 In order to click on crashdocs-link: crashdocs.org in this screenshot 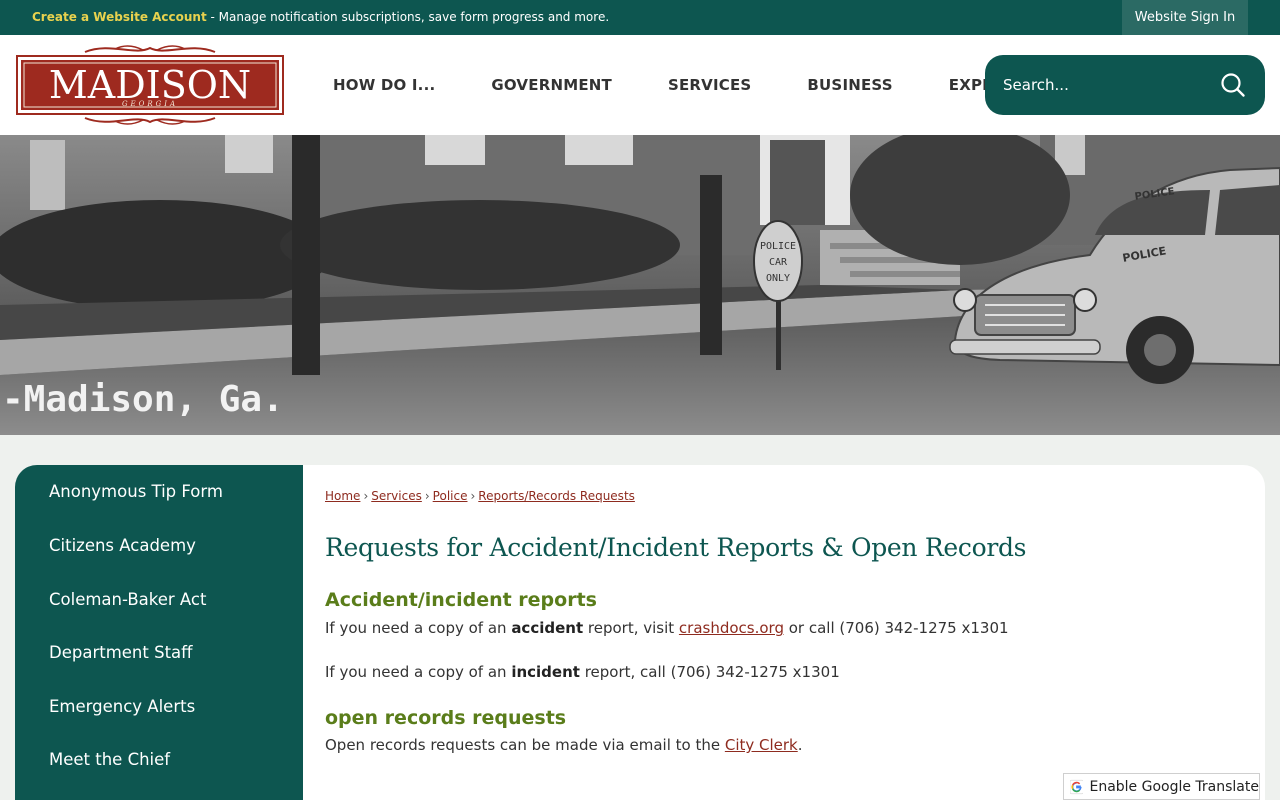, I will do `click(731, 628)`.